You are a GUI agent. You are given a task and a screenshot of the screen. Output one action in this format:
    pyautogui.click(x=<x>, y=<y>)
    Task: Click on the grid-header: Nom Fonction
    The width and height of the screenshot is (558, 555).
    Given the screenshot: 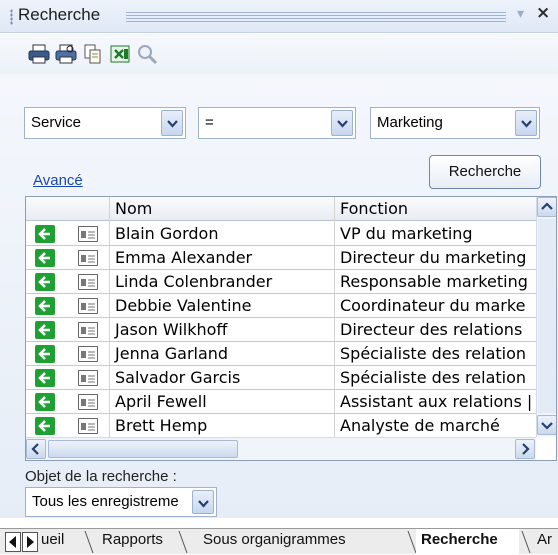 What is the action you would take?
    pyautogui.click(x=281, y=209)
    